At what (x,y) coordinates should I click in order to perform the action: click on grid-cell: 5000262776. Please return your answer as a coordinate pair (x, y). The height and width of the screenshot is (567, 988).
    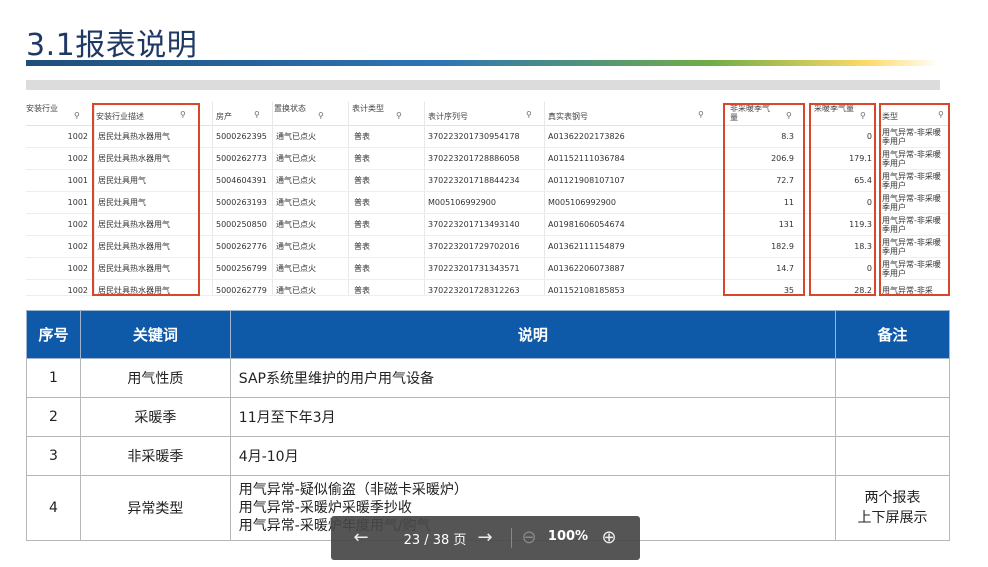
    Looking at the image, I should click on (241, 246).